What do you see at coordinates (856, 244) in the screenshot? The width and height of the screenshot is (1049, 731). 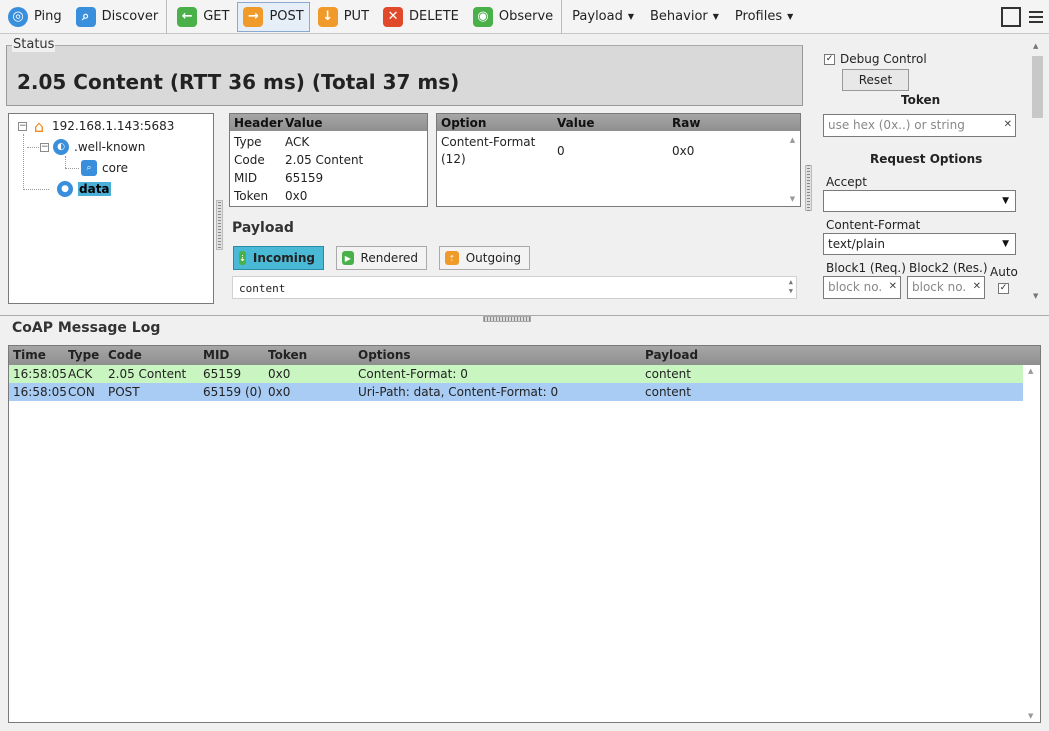 I see `content-format-value: text/plain` at bounding box center [856, 244].